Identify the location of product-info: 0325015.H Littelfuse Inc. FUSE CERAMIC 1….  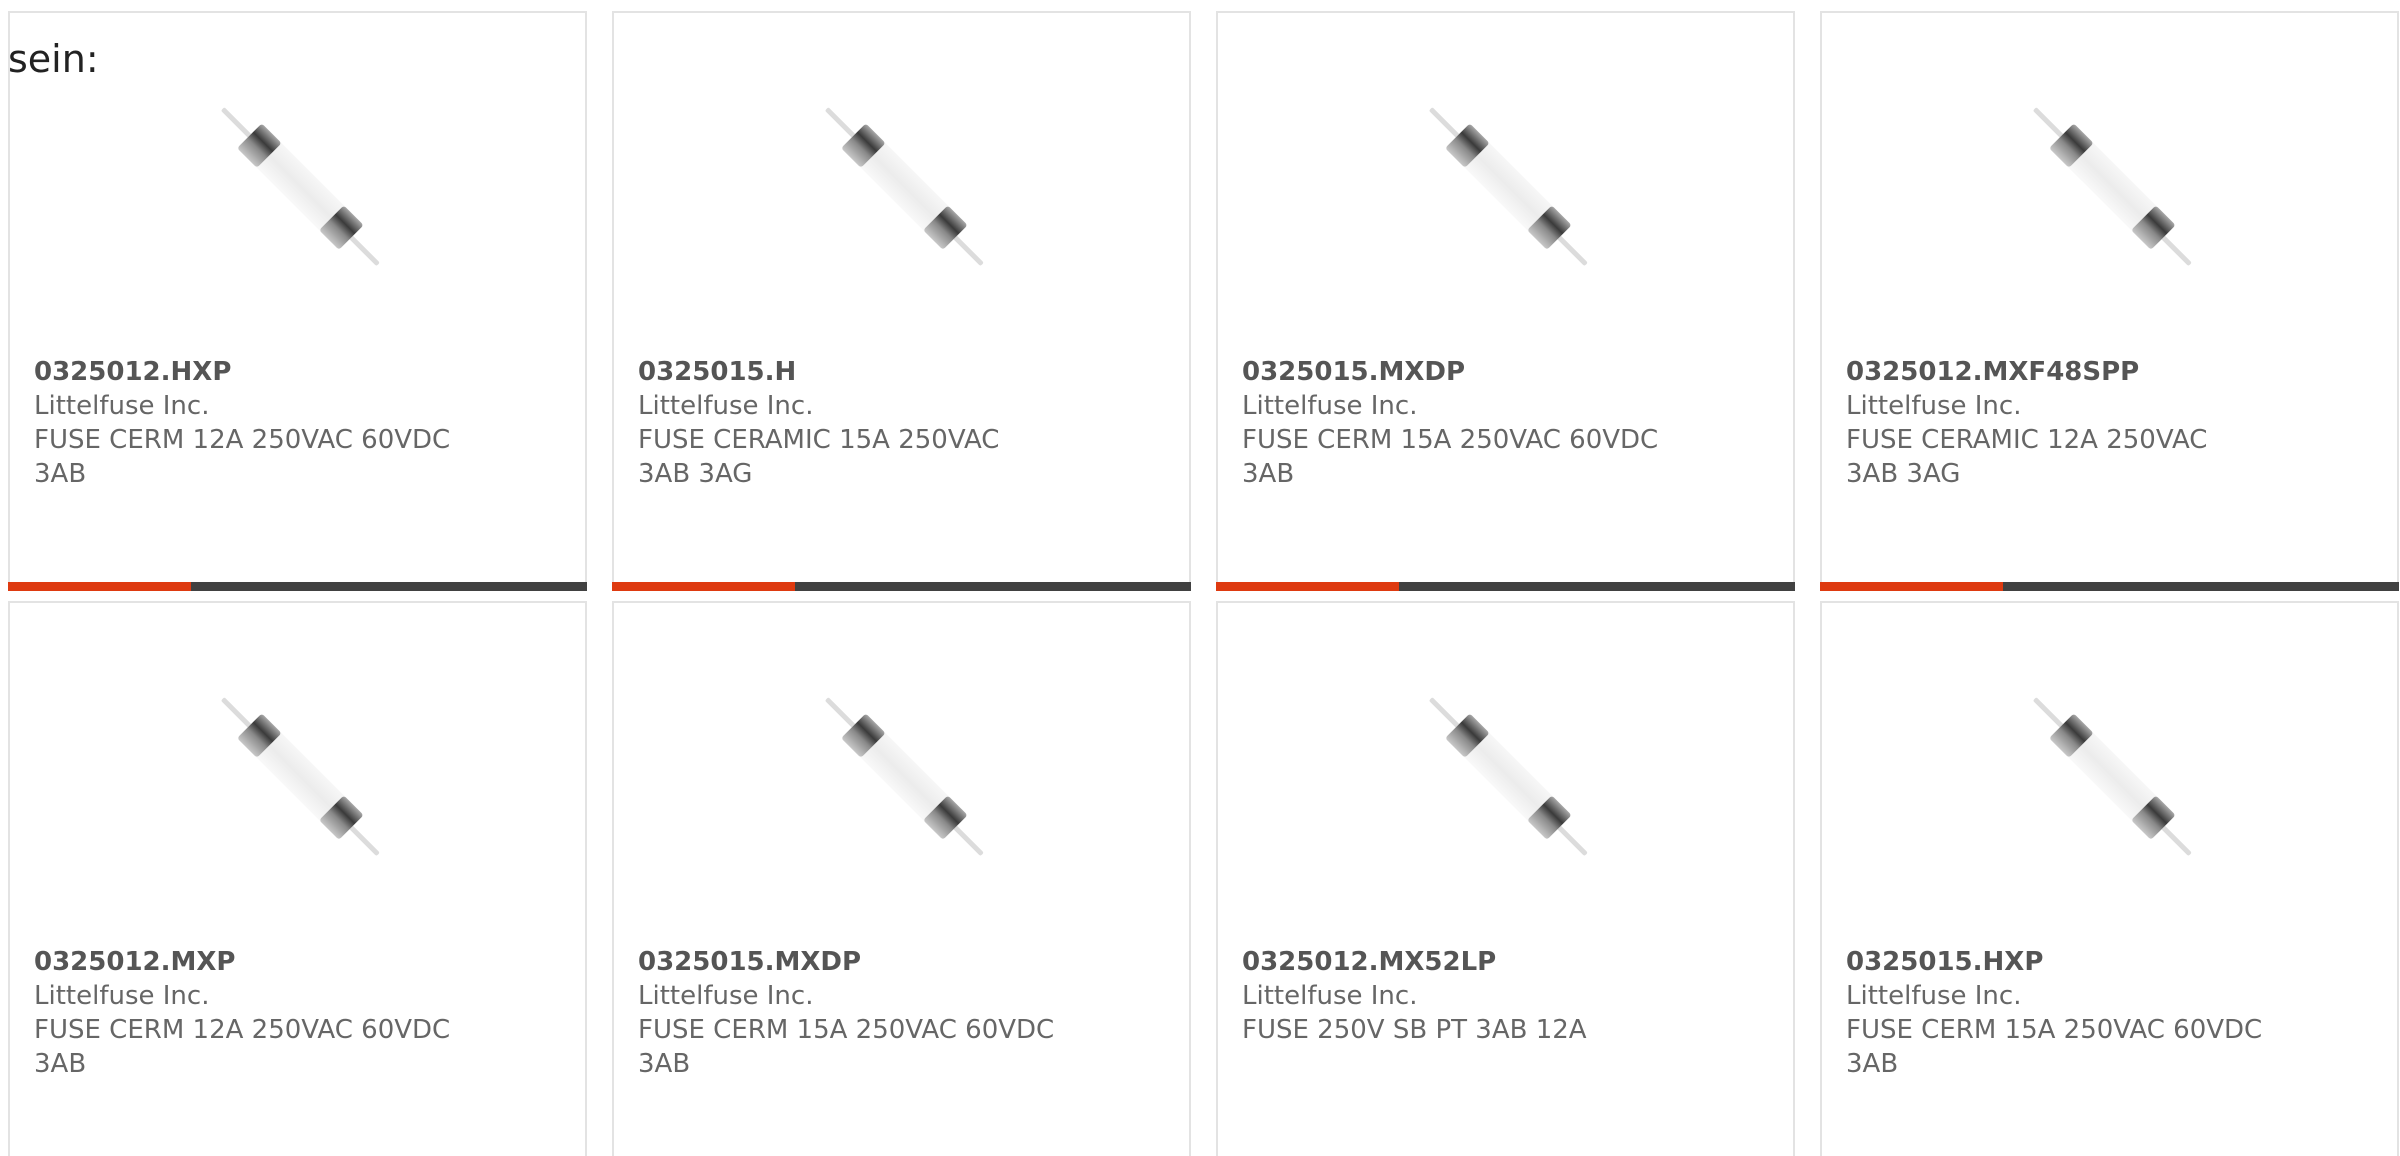
(848, 423).